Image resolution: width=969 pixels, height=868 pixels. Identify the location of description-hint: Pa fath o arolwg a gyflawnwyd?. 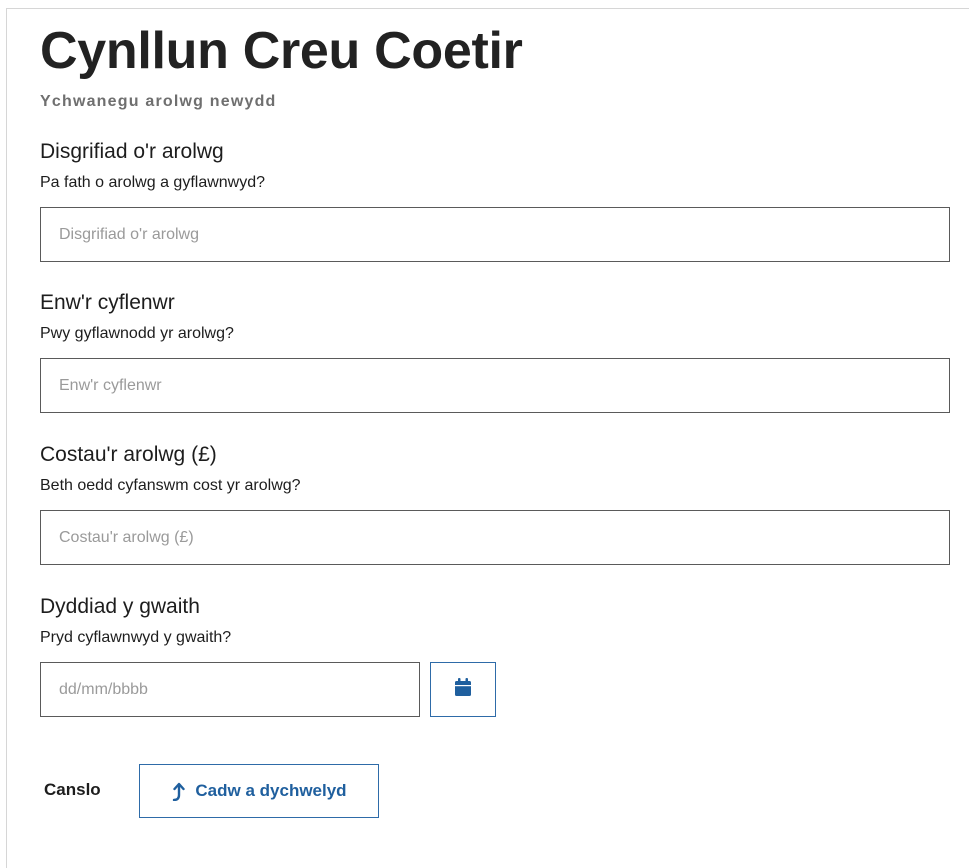
(153, 182).